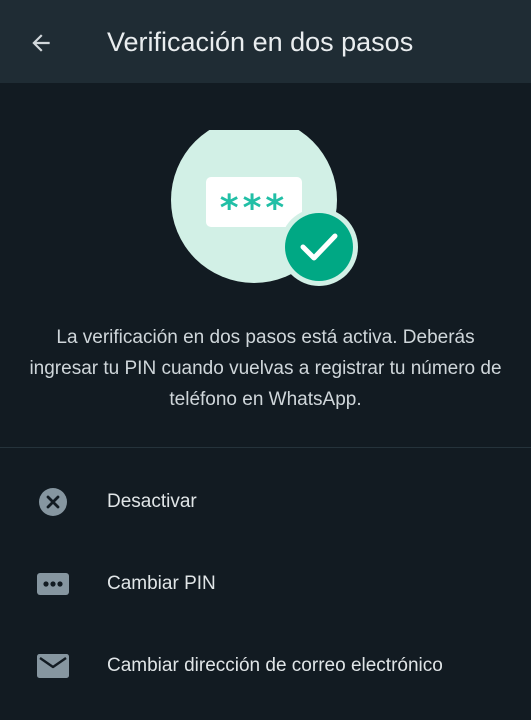 The width and height of the screenshot is (531, 720). I want to click on pin-mask-text: ***, so click(254, 208).